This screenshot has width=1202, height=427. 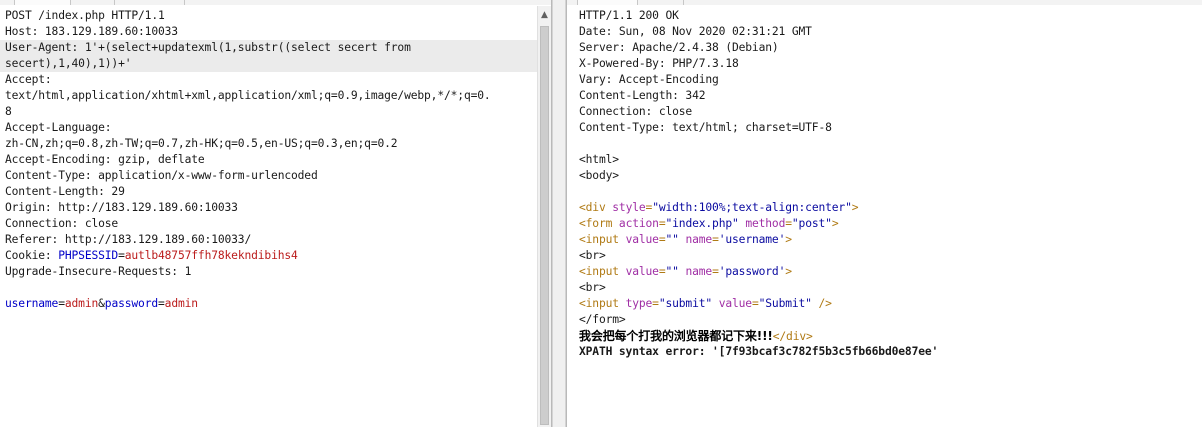 I want to click on response-header-line: HTTP/1.1 200 OK, so click(x=629, y=15).